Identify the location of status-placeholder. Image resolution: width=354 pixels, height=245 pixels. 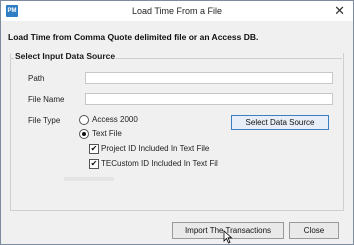
(89, 179).